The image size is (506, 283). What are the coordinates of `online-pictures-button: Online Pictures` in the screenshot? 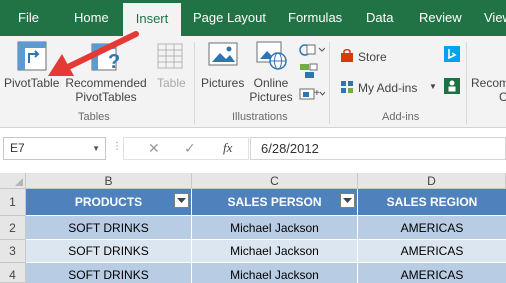 It's located at (271, 90).